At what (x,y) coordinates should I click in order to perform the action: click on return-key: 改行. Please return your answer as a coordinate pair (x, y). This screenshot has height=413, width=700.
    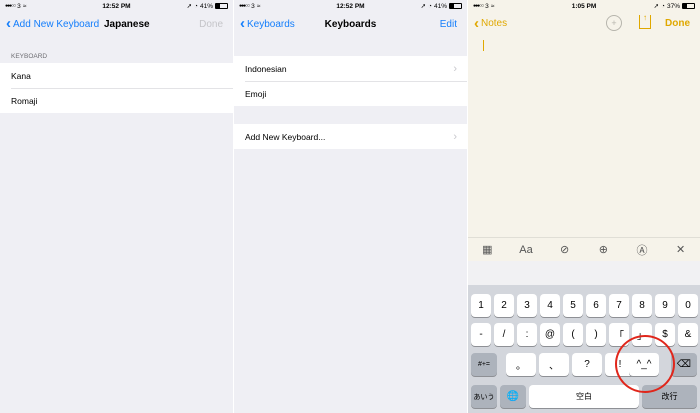
    Looking at the image, I should click on (669, 396).